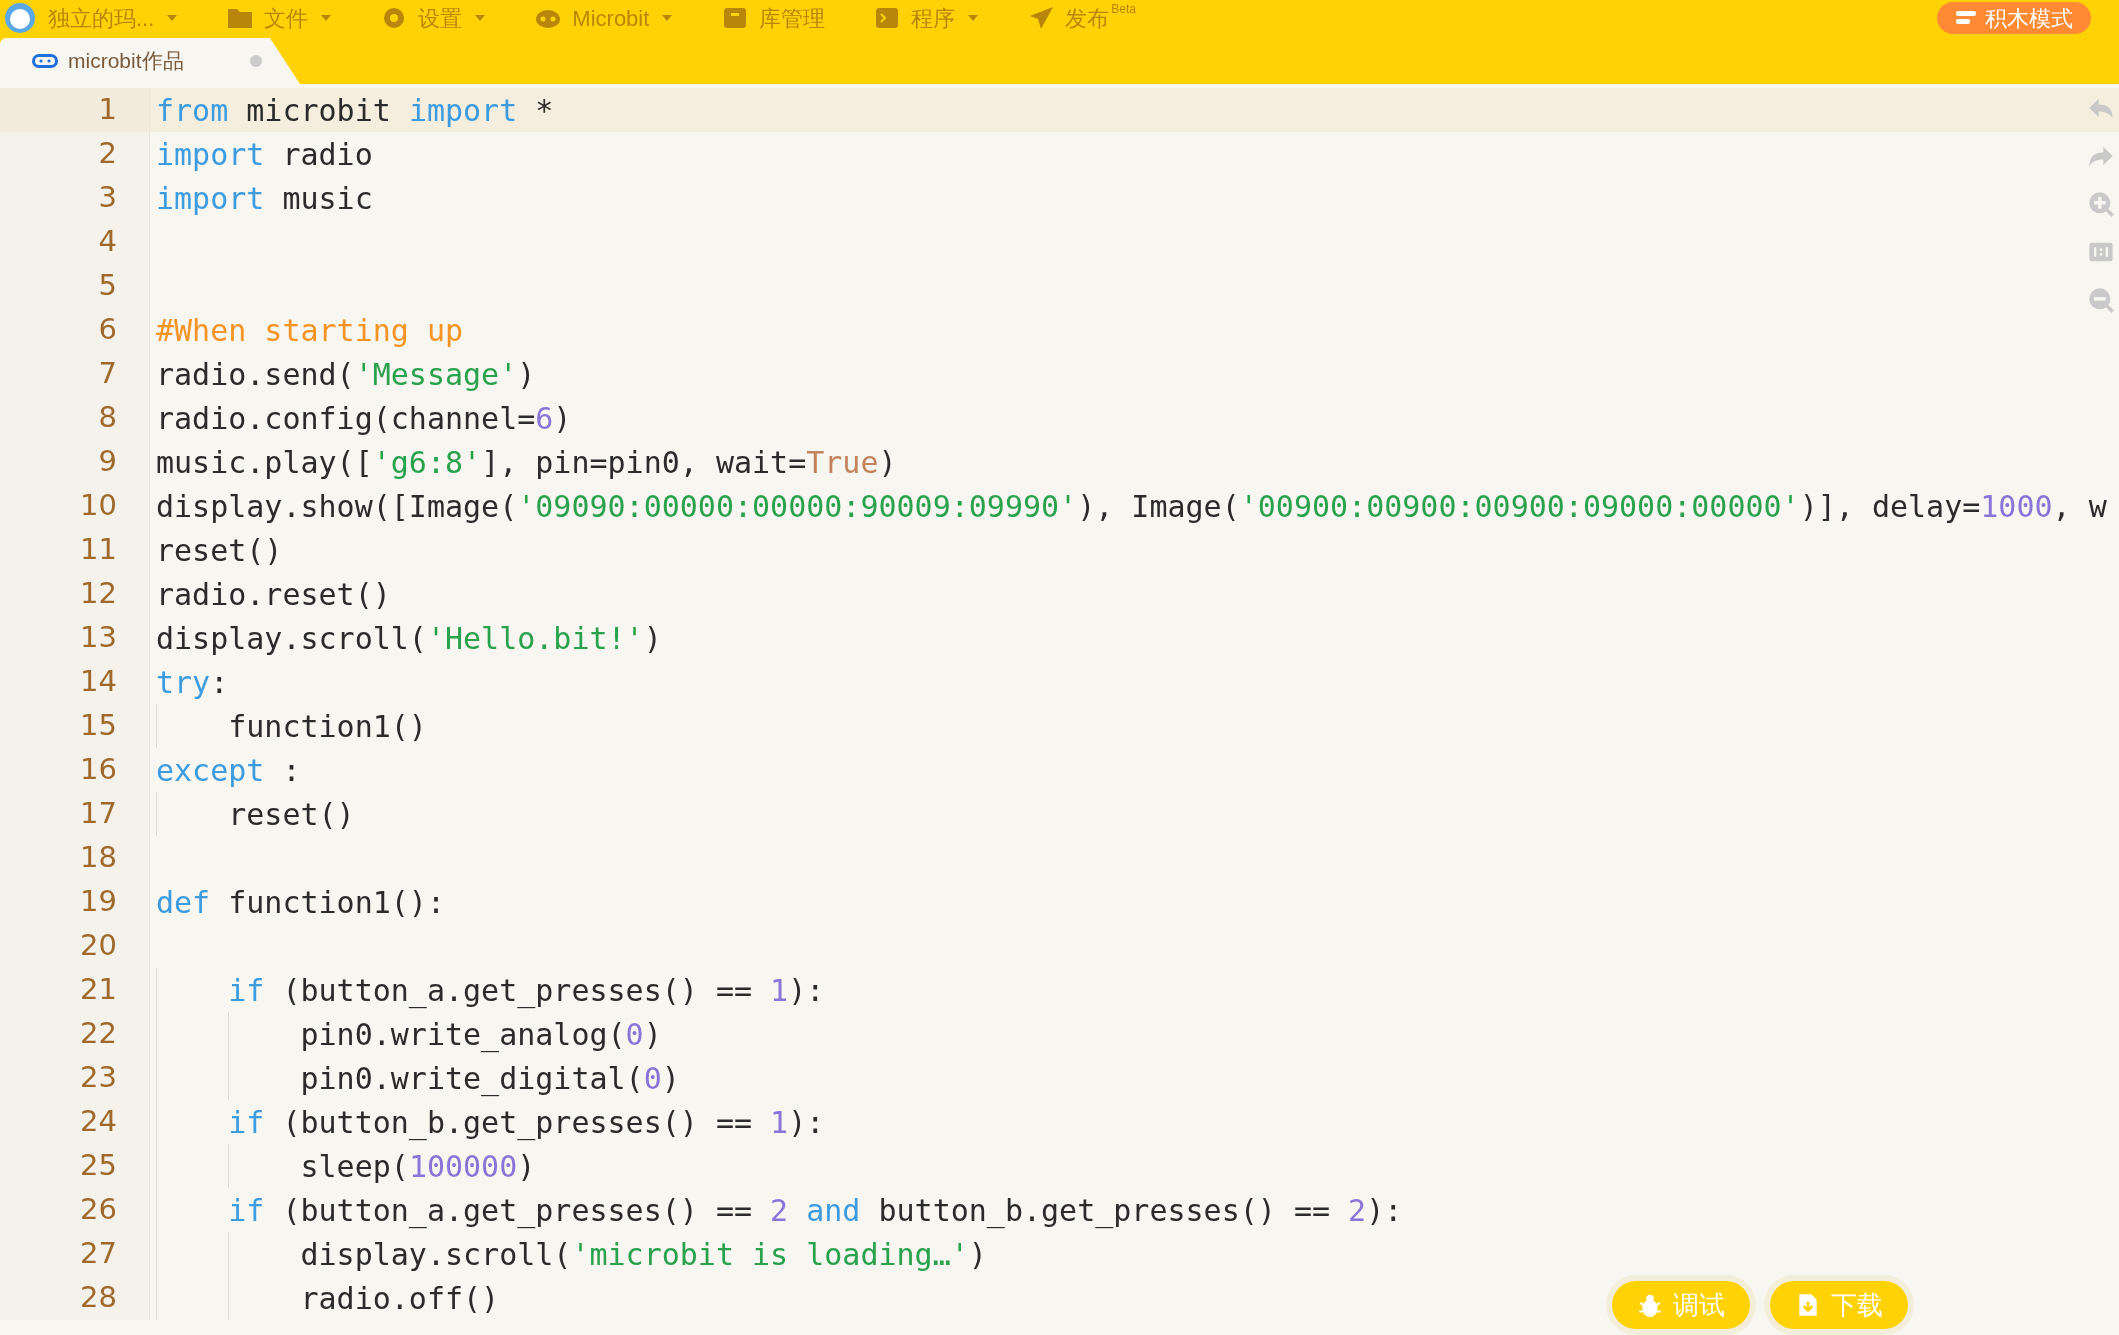 The width and height of the screenshot is (2119, 1335). What do you see at coordinates (98, 1078) in the screenshot?
I see `line-number: 23` at bounding box center [98, 1078].